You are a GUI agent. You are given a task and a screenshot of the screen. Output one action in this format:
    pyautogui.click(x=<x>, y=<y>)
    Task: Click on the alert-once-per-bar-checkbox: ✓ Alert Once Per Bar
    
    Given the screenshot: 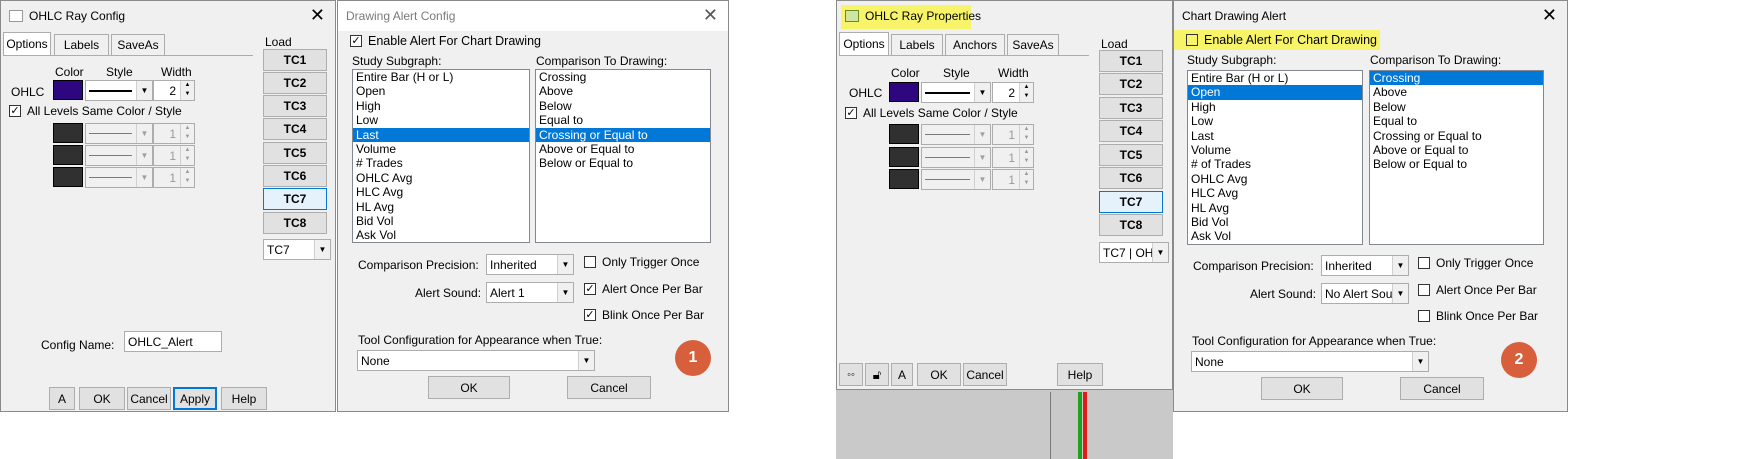 What is the action you would take?
    pyautogui.click(x=643, y=289)
    